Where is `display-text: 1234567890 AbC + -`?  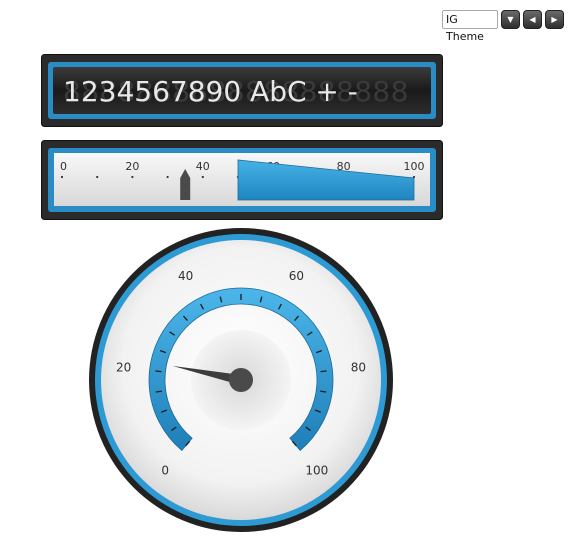
display-text: 1234567890 AbC + - is located at coordinates (210, 91).